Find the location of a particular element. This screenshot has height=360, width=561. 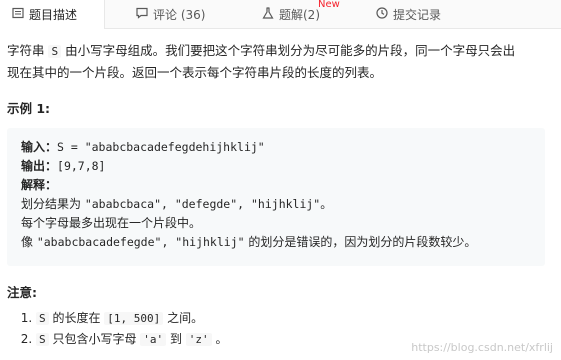

explain-label: 解释： is located at coordinates (39, 185).